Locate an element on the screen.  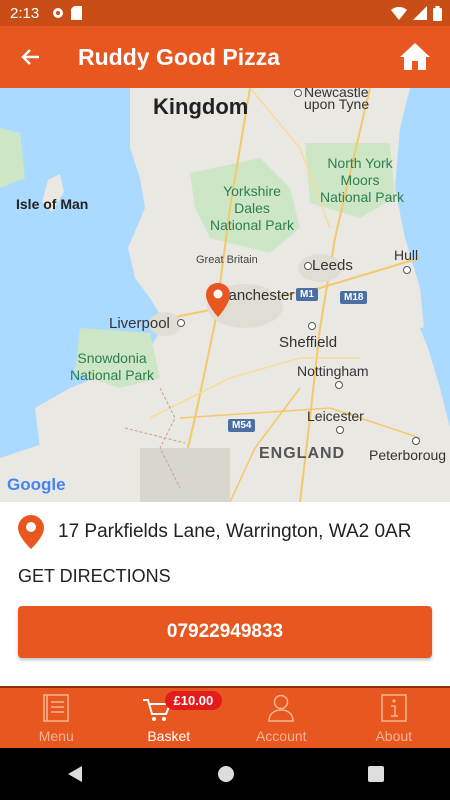
sd-card-icon is located at coordinates (77, 13).